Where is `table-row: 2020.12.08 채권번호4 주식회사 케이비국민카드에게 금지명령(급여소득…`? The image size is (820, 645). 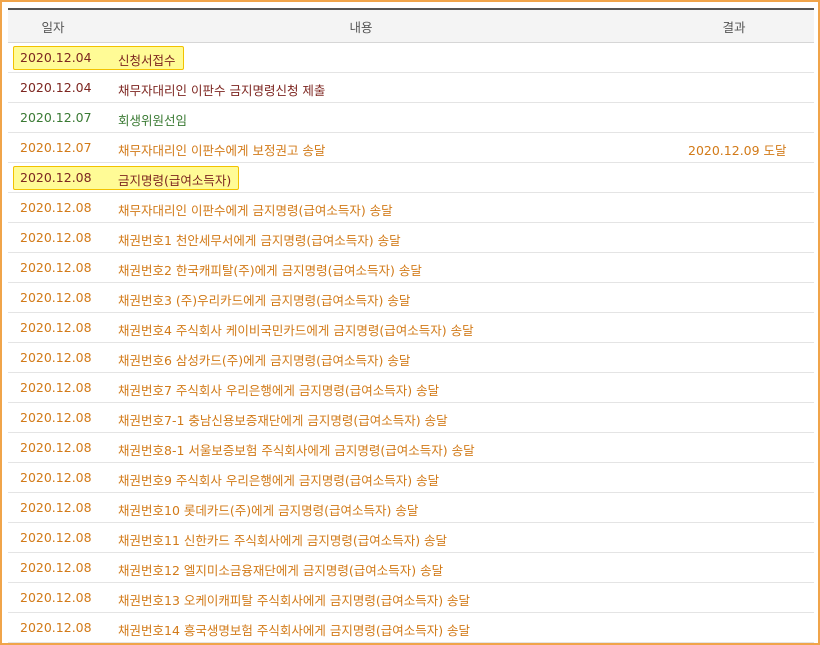
table-row: 2020.12.08 채권번호4 주식회사 케이비국민카드에게 금지명령(급여소득… is located at coordinates (411, 328).